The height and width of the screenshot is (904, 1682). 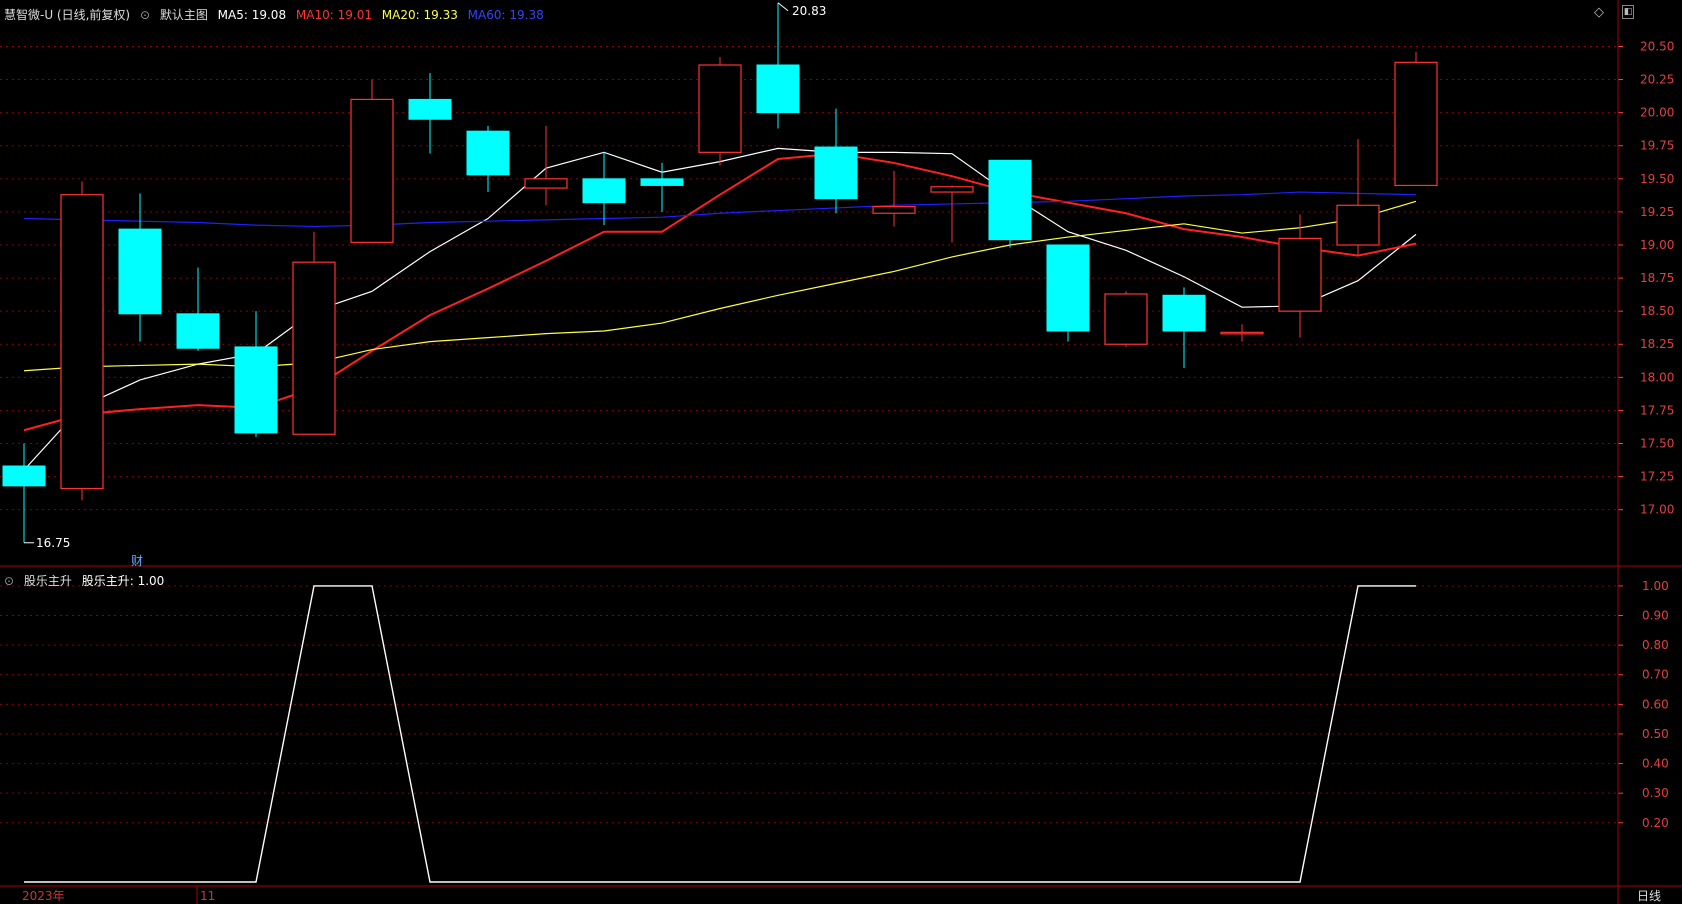 I want to click on y-tick-label: 18.25, so click(x=1657, y=344).